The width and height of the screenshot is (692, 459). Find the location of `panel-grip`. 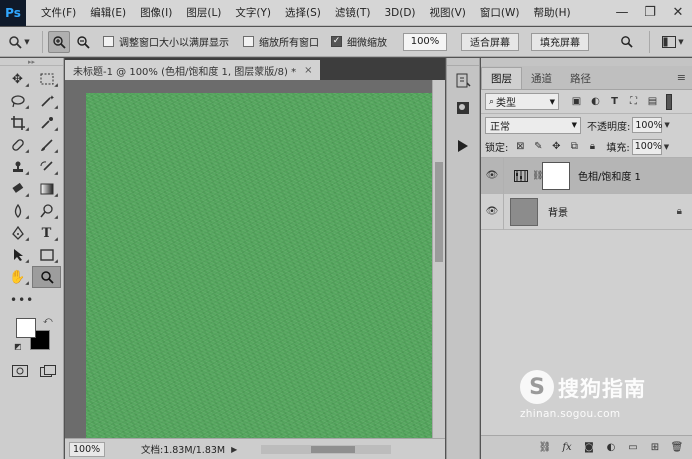

panel-grip is located at coordinates (586, 62).